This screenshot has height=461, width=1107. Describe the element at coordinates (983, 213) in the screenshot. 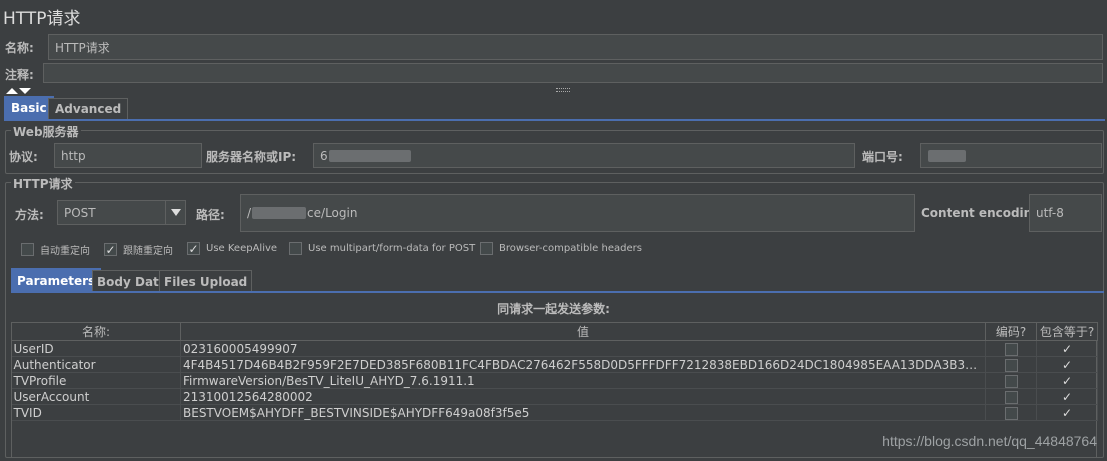

I see `encoding-label: Content encoding:` at that location.